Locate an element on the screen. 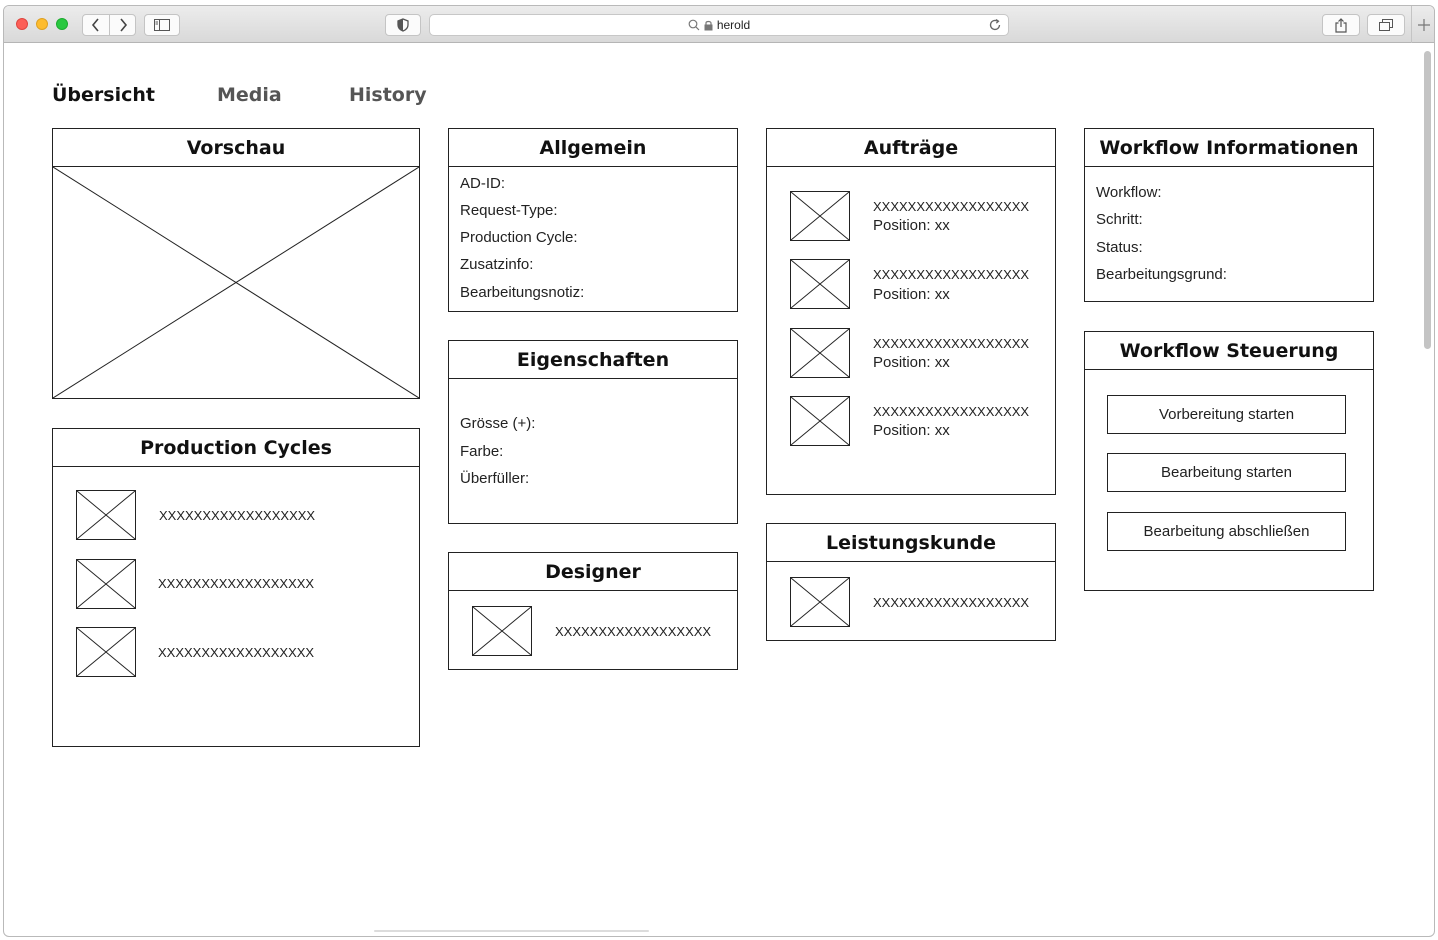 Image resolution: width=1438 pixels, height=940 pixels. field-ad-id: AD-ID: is located at coordinates (482, 183).